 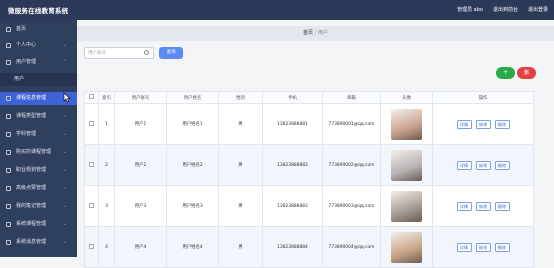 I want to click on sidebar-subitem-users: 用户, so click(x=38, y=79).